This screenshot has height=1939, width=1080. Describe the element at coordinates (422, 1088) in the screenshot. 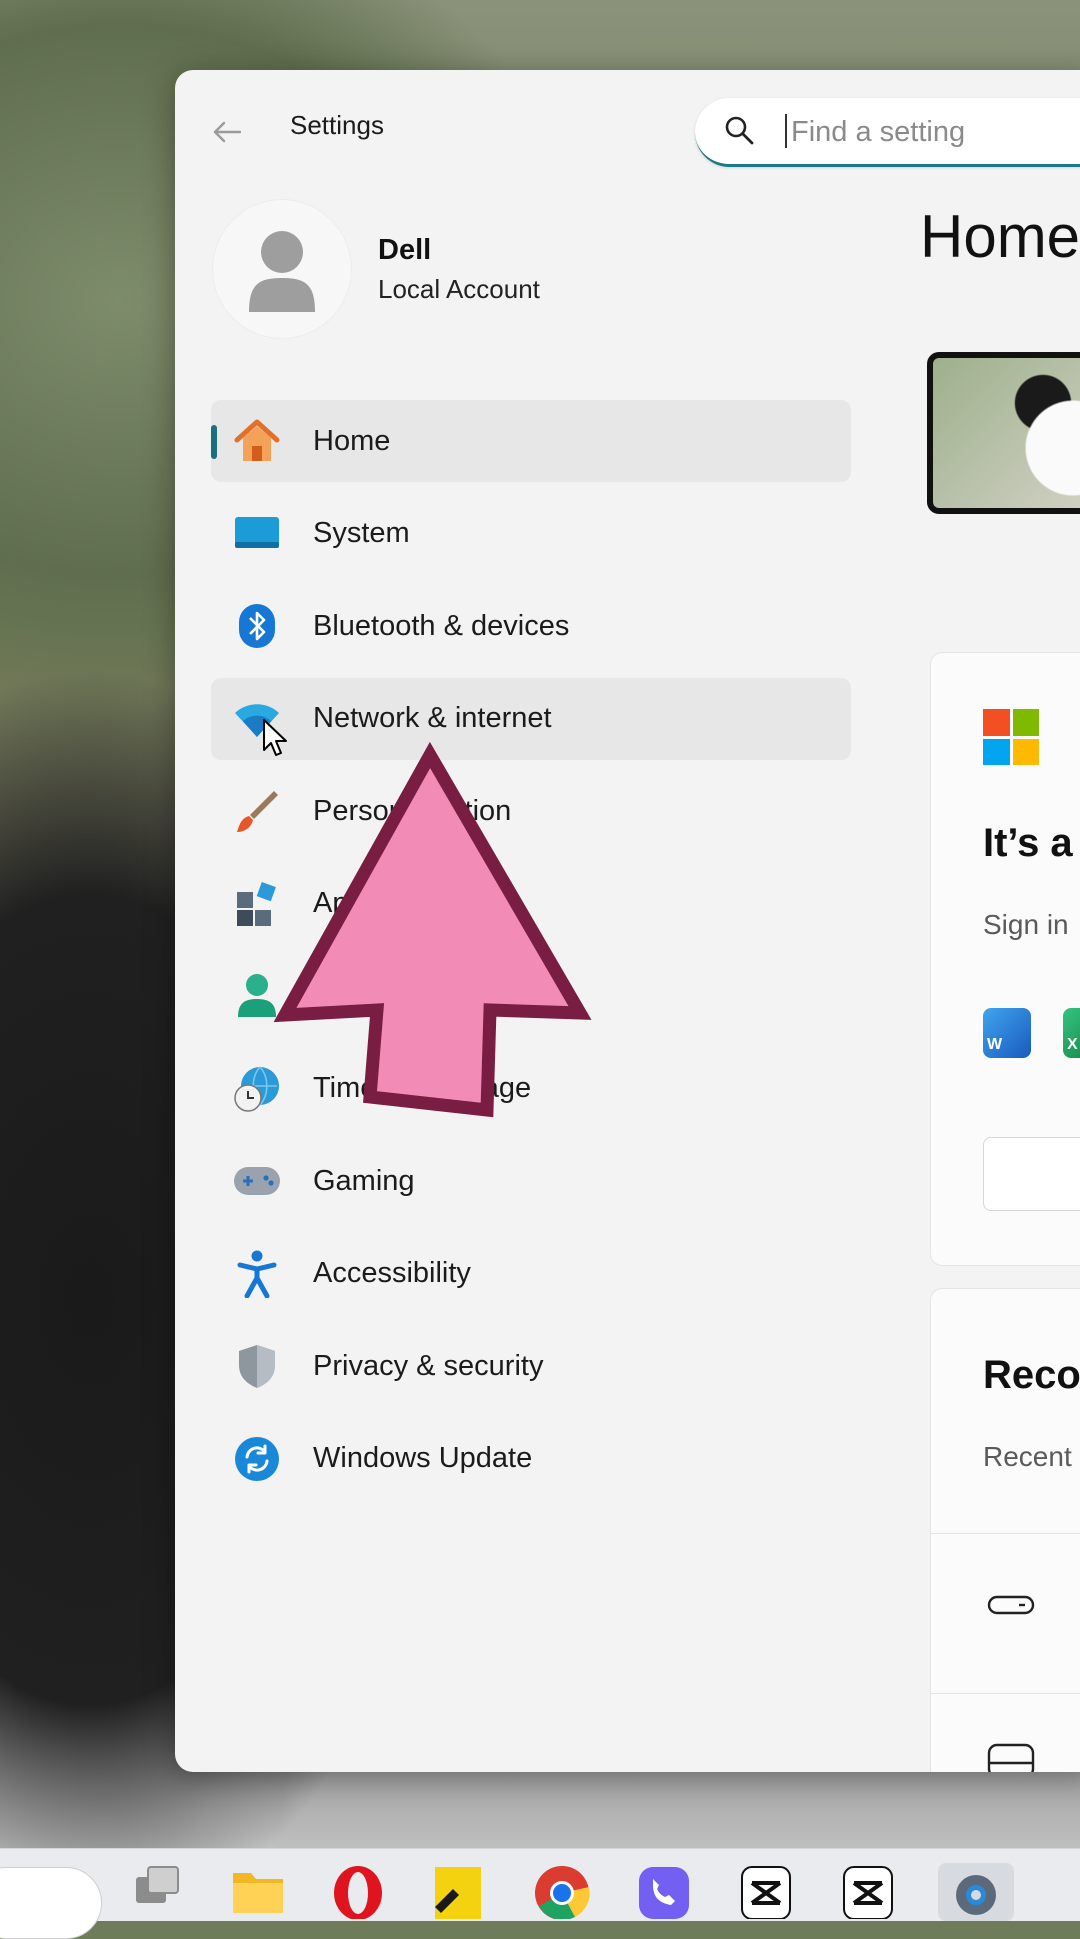

I see `sidebar-item-label: Time & language` at that location.